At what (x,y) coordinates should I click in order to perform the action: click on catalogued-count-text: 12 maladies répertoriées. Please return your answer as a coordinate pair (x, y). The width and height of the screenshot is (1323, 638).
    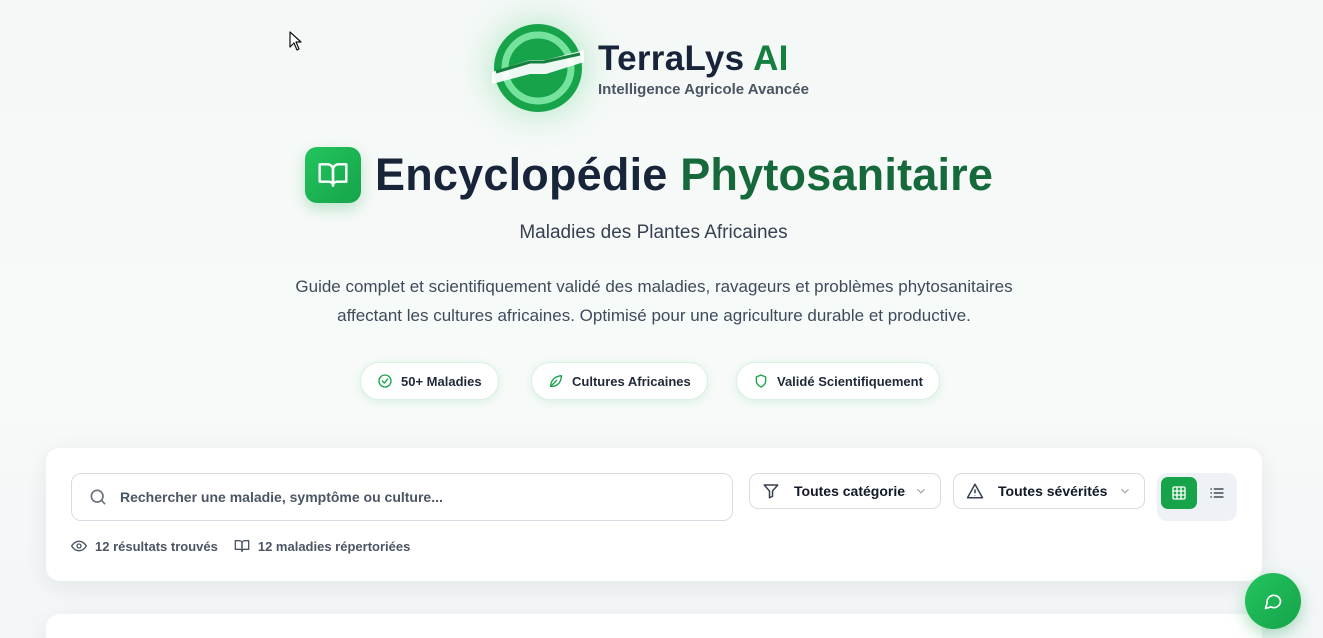
    Looking at the image, I should click on (334, 546).